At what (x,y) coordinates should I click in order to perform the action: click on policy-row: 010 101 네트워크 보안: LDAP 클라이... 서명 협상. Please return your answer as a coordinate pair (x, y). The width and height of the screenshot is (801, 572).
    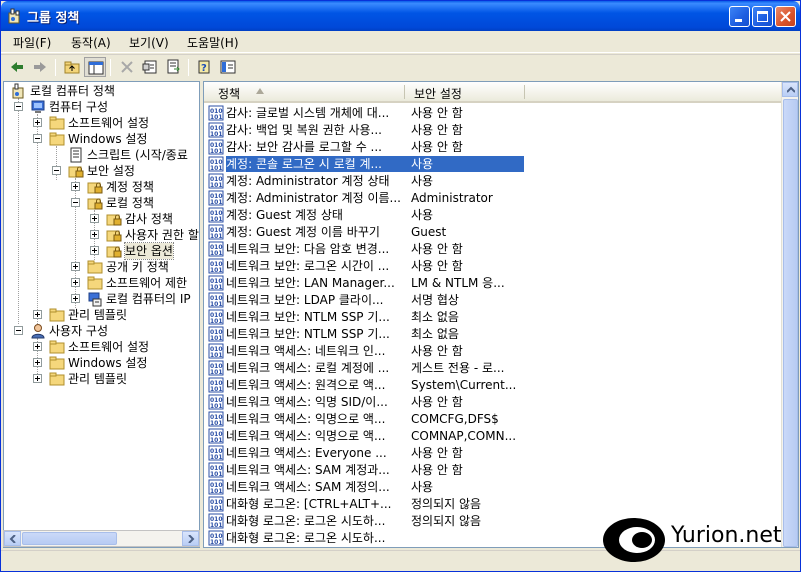
    Looking at the image, I should click on (493, 300).